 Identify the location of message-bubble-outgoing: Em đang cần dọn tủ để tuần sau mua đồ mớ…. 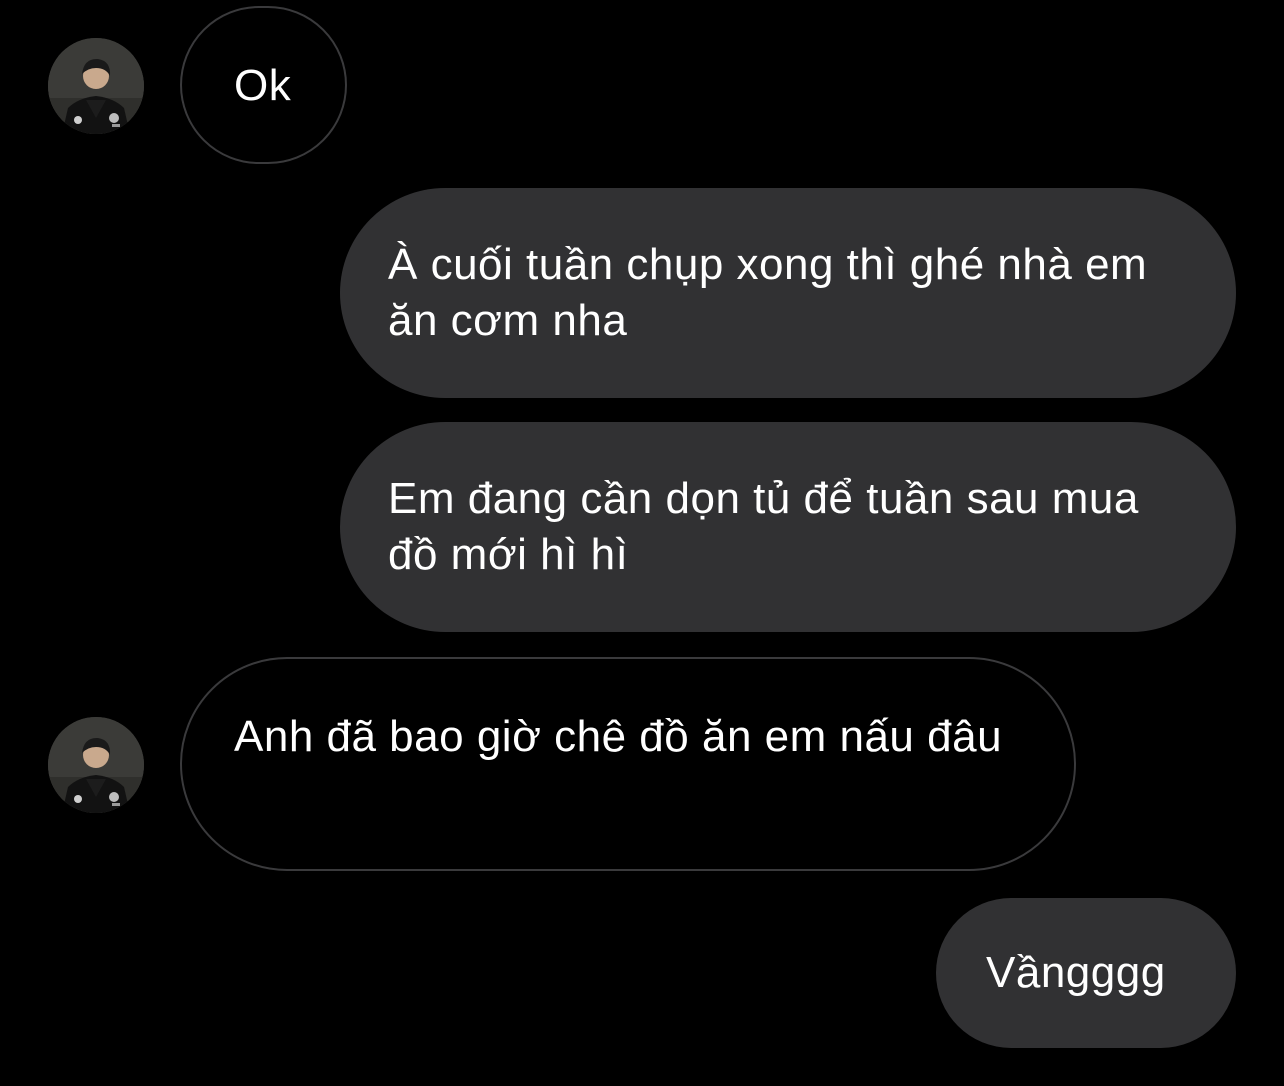
(788, 527).